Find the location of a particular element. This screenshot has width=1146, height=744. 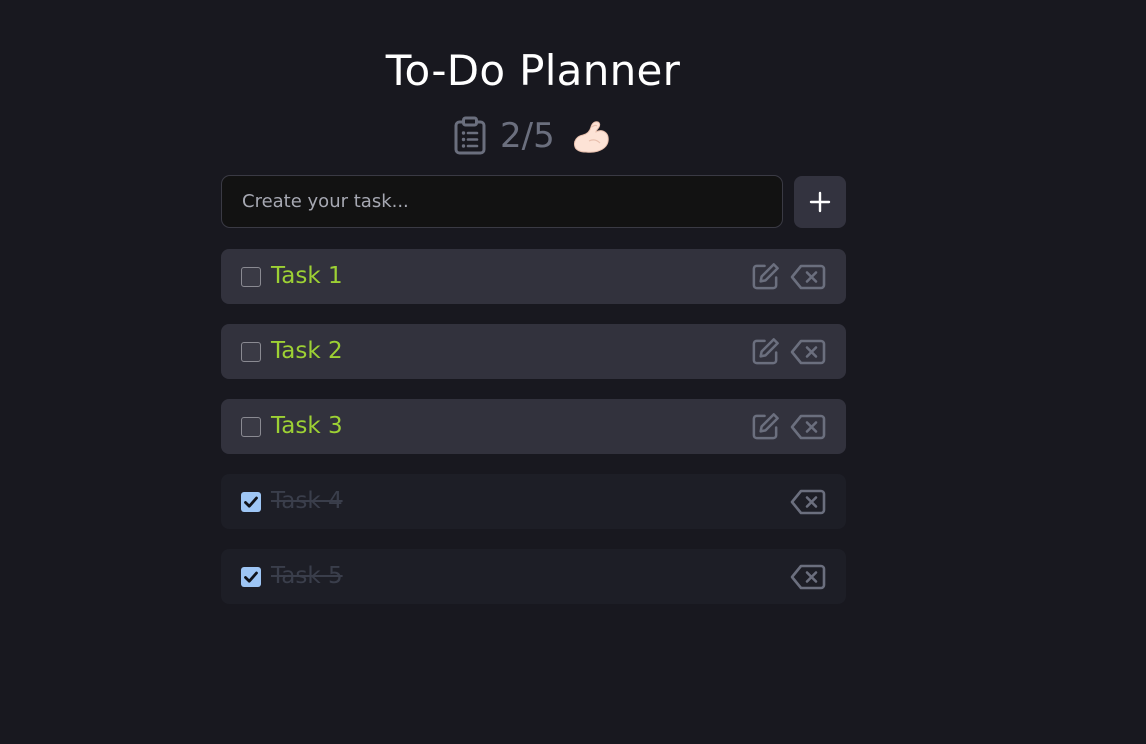

task-label: Task 1 is located at coordinates (307, 276).